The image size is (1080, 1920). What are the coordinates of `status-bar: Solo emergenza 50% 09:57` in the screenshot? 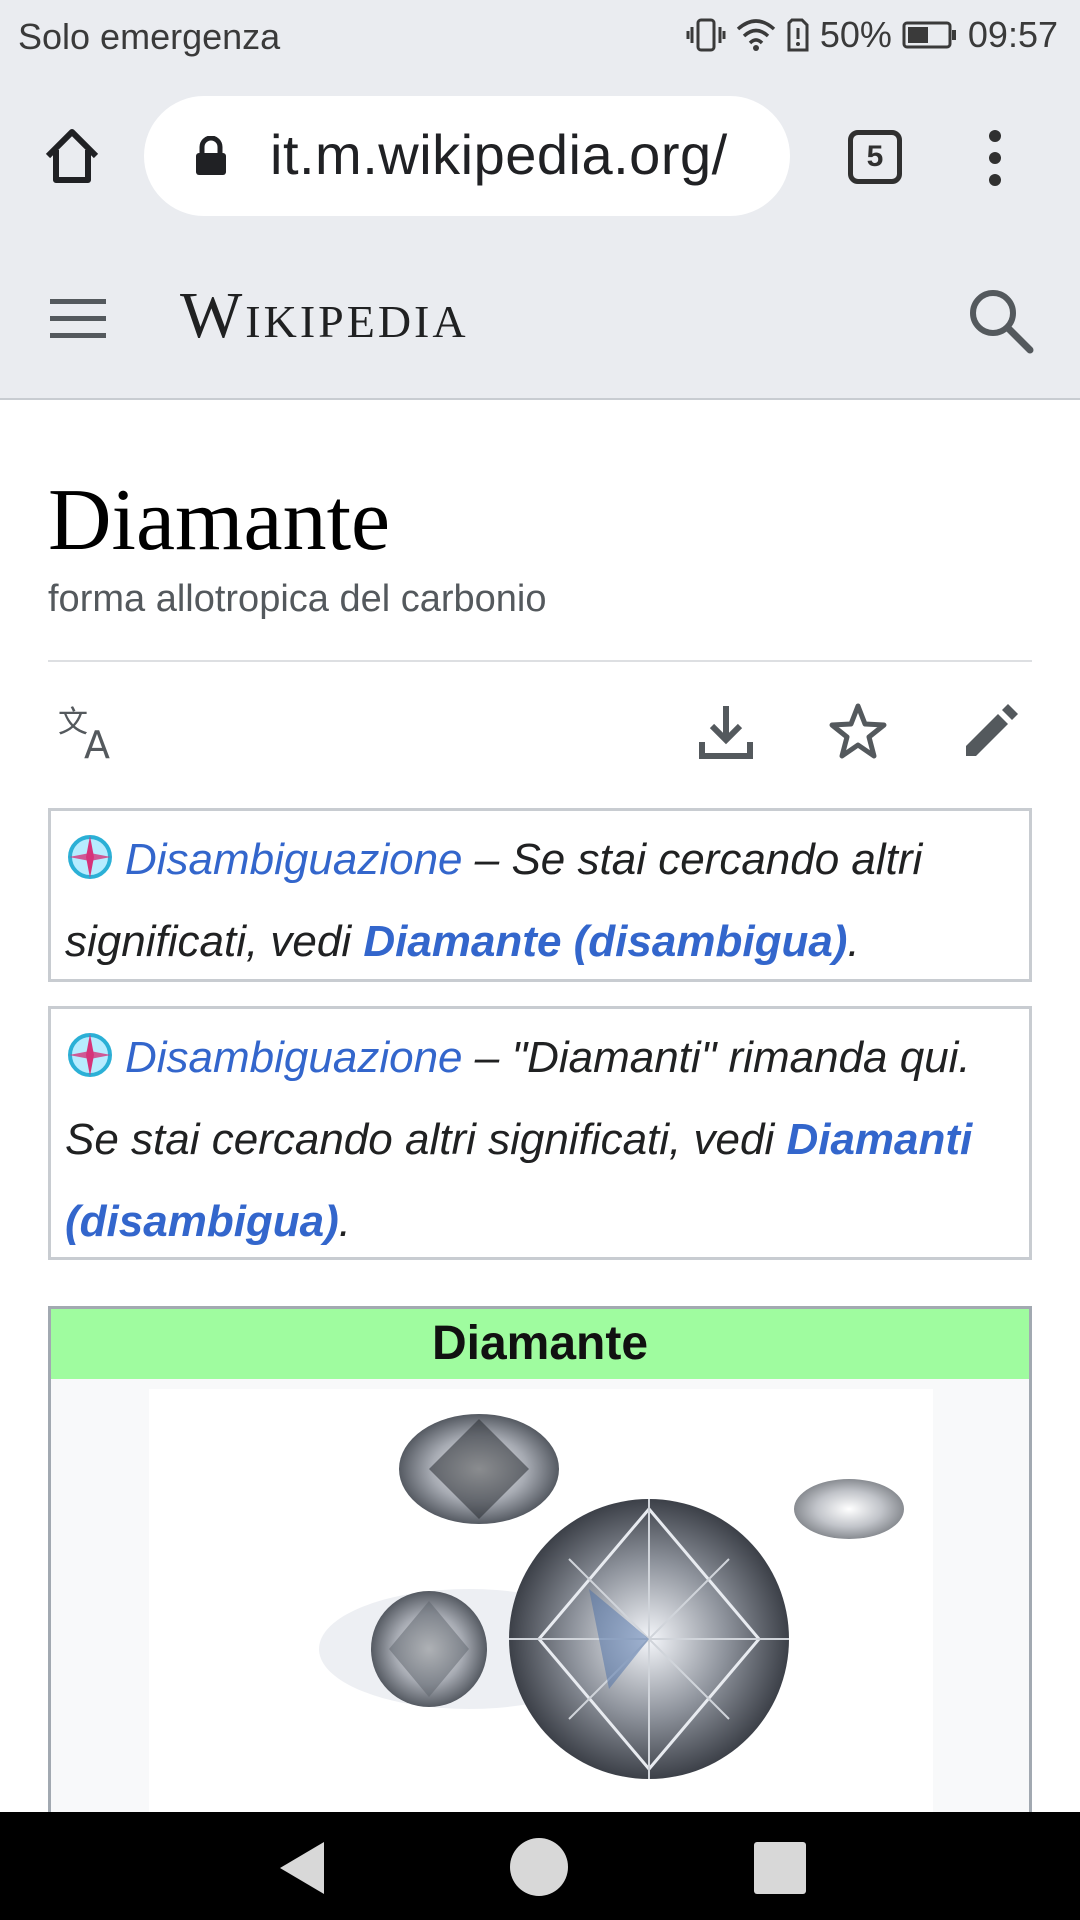 It's located at (540, 38).